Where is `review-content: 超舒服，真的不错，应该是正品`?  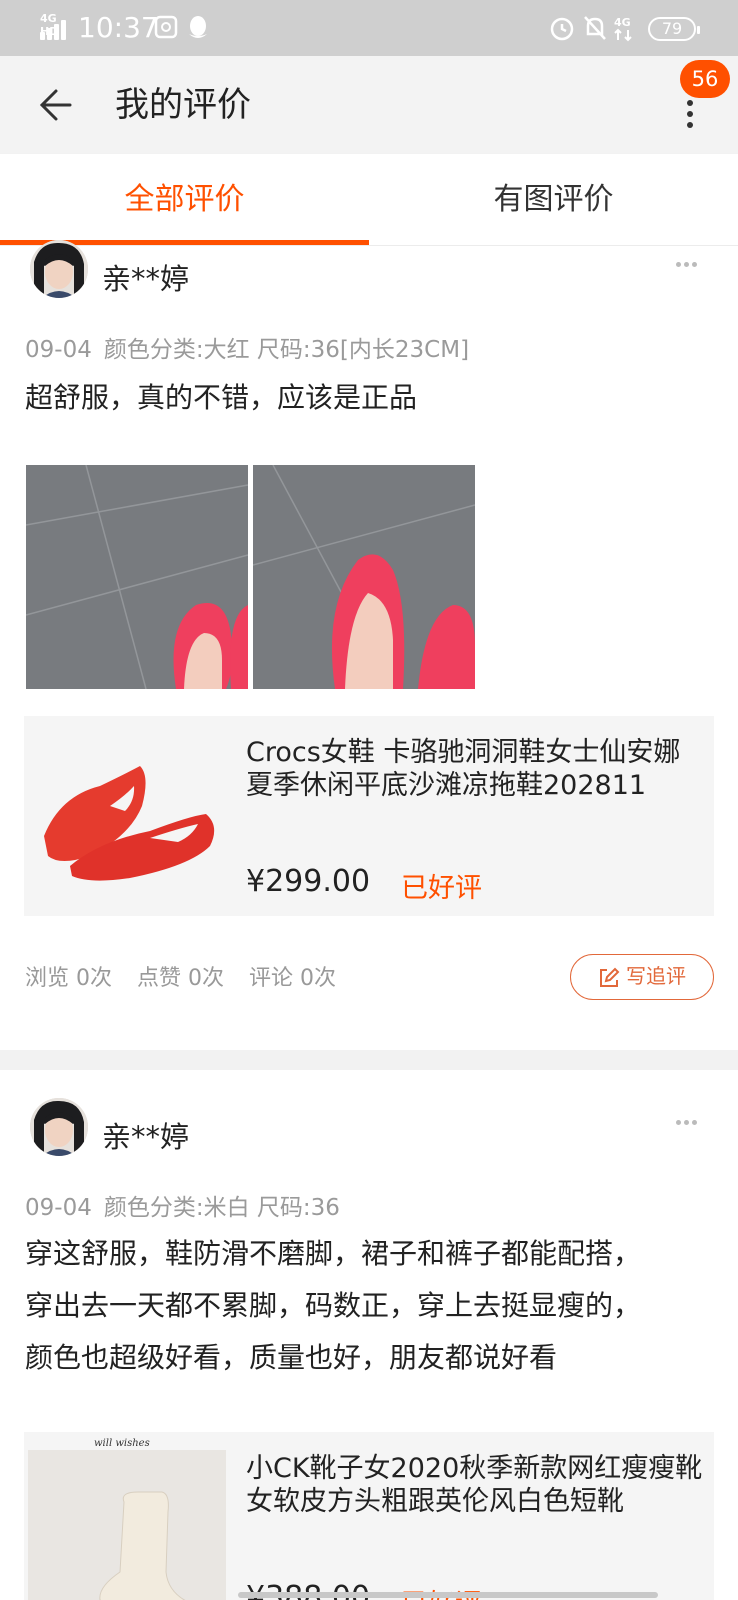 review-content: 超舒服，真的不错，应该是正品 is located at coordinates (221, 397).